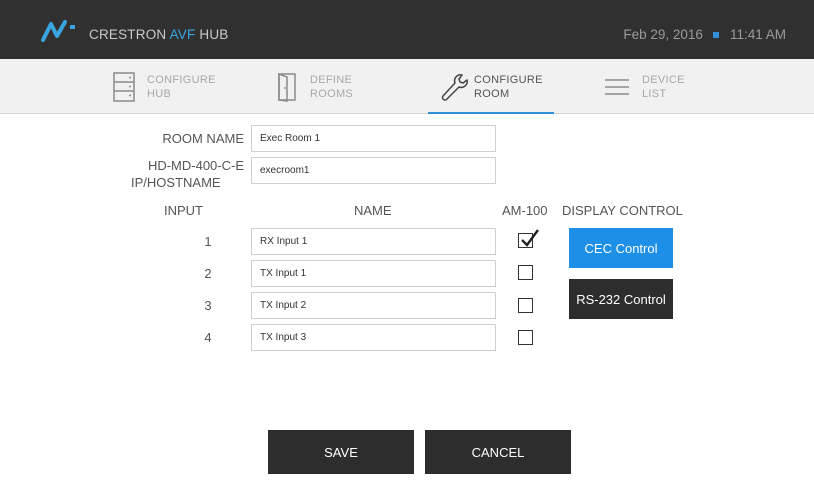 The image size is (814, 487). What do you see at coordinates (373, 170) in the screenshot?
I see `hostname-input: execroom1` at bounding box center [373, 170].